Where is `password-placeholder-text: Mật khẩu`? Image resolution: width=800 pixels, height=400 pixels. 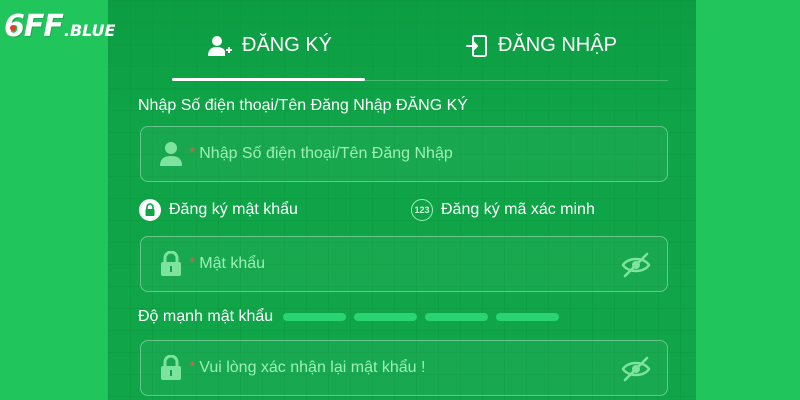
password-placeholder-text: Mật khẩu is located at coordinates (232, 263).